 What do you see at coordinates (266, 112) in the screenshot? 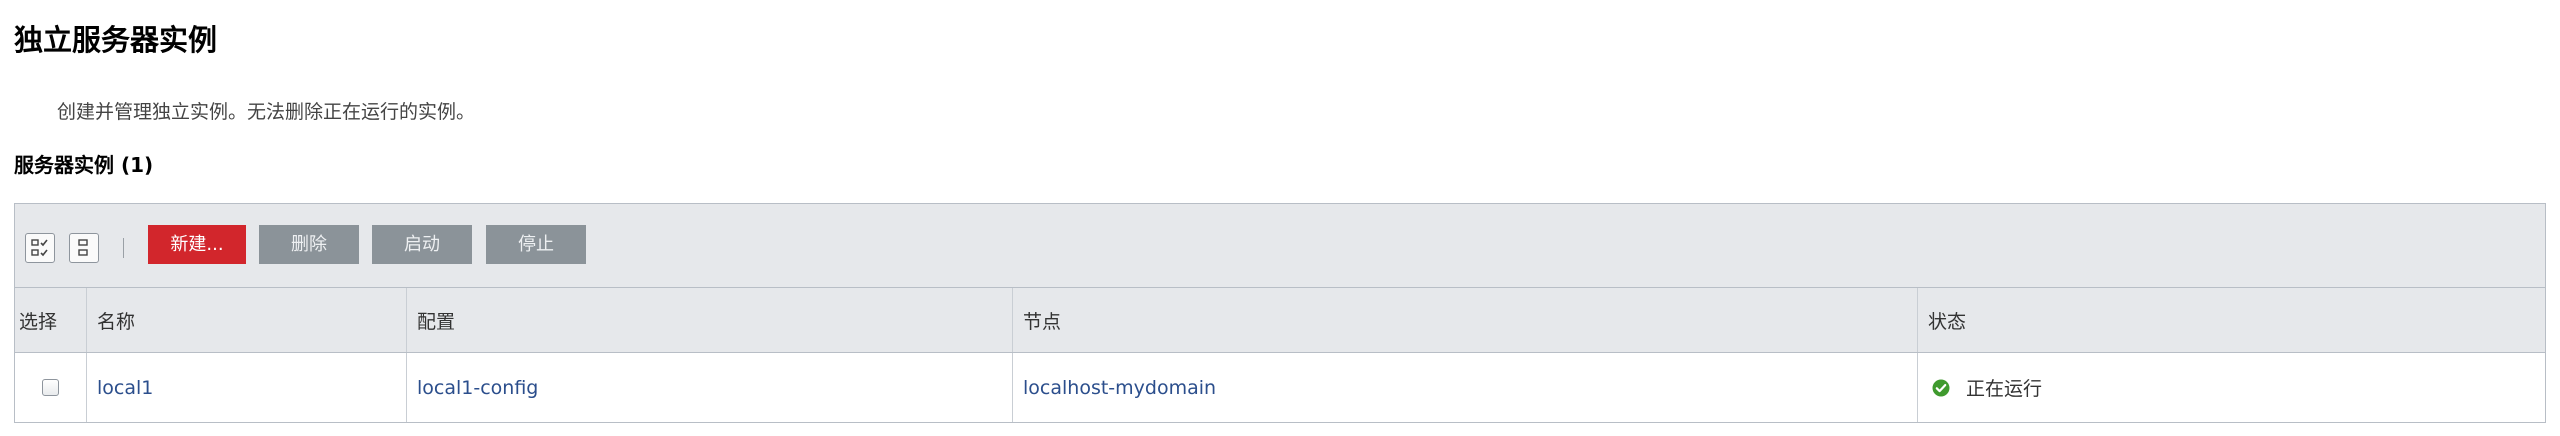
I see `page-description: 创建并管理独立实例。无法删除正在运行的实例。` at bounding box center [266, 112].